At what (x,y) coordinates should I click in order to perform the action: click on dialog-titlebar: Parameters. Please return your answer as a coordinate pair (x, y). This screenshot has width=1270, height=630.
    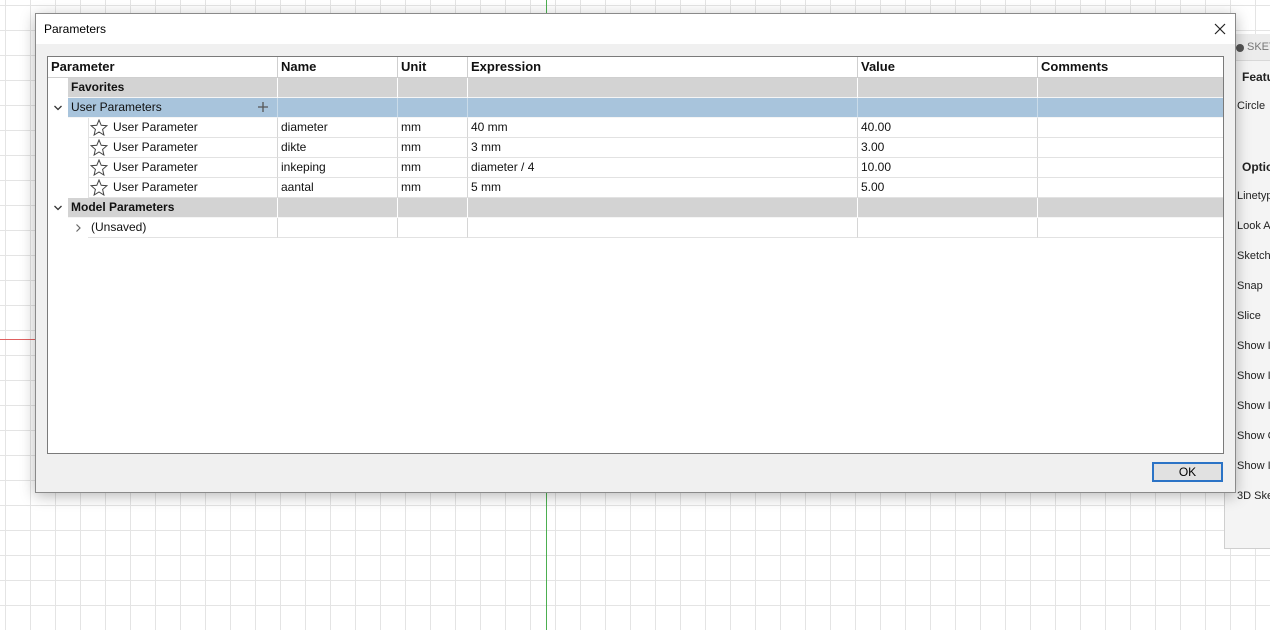
    Looking at the image, I should click on (635, 29).